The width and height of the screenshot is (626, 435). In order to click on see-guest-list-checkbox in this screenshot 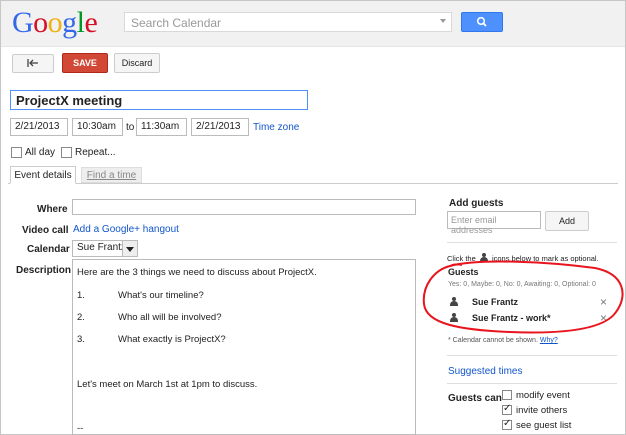, I will do `click(507, 424)`.